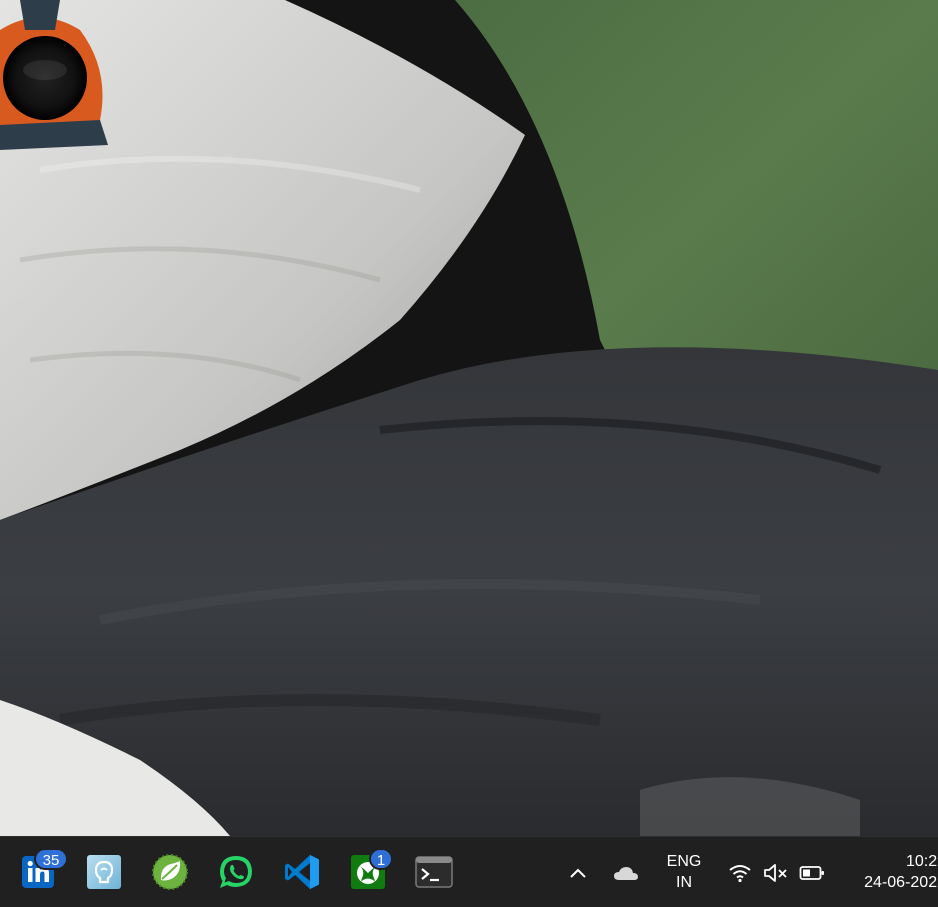 The width and height of the screenshot is (938, 907). I want to click on vscode-icon, so click(302, 872).